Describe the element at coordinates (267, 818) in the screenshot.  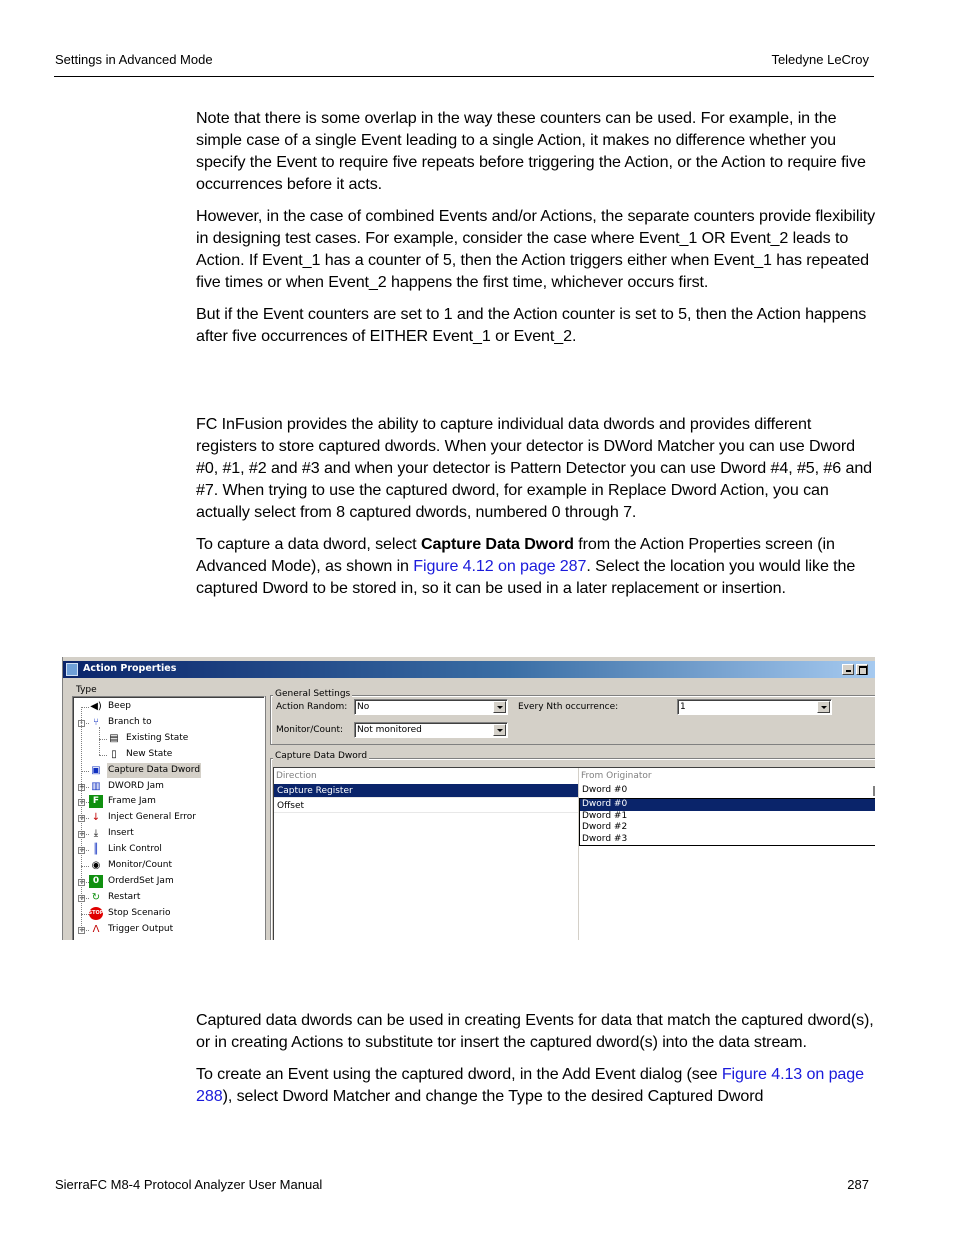
I see `tree-scrollbar` at that location.